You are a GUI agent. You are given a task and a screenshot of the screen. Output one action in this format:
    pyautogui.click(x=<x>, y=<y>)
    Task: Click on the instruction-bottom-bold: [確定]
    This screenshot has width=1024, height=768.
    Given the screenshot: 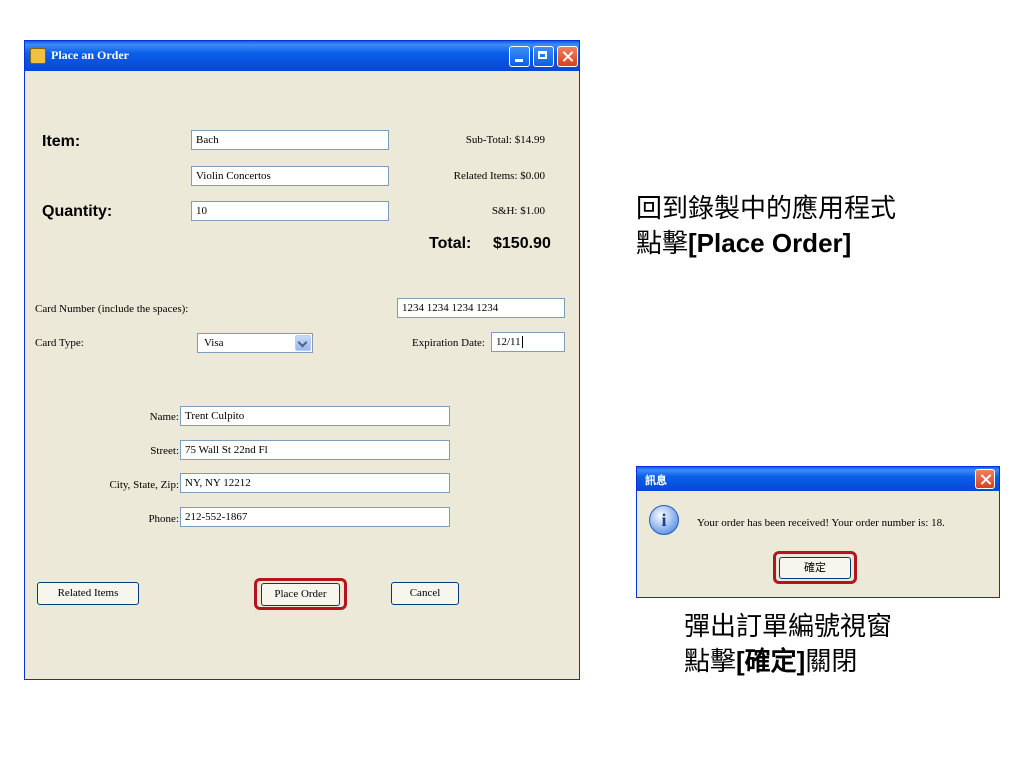 What is the action you would take?
    pyautogui.click(x=771, y=661)
    